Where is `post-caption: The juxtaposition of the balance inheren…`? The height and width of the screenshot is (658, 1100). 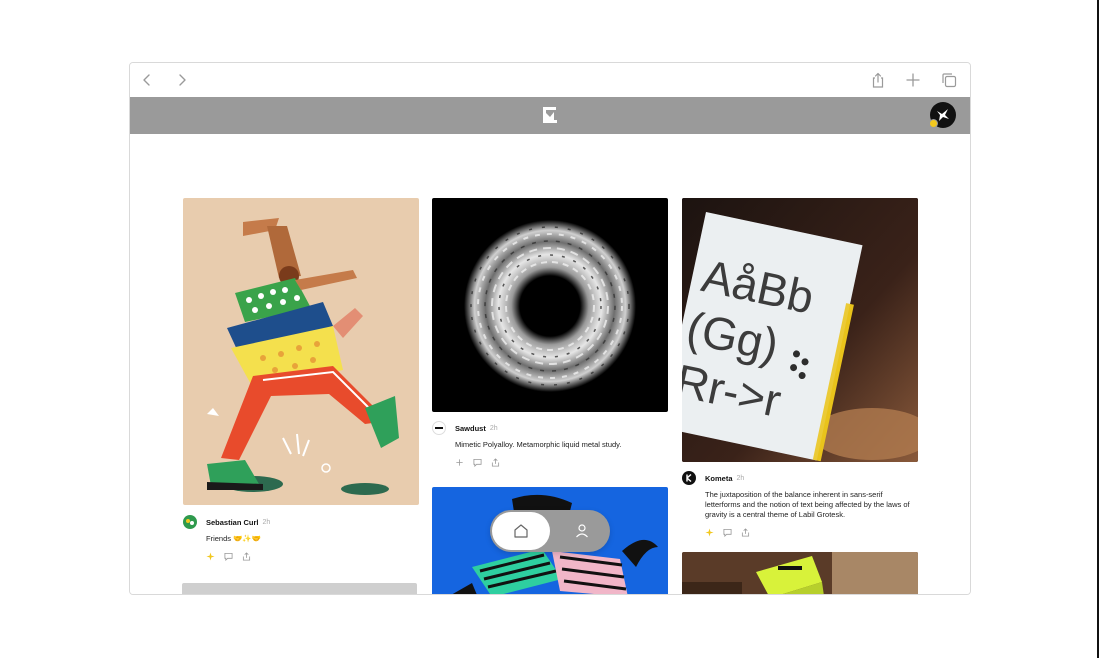 post-caption: The juxtaposition of the balance inheren… is located at coordinates (807, 504).